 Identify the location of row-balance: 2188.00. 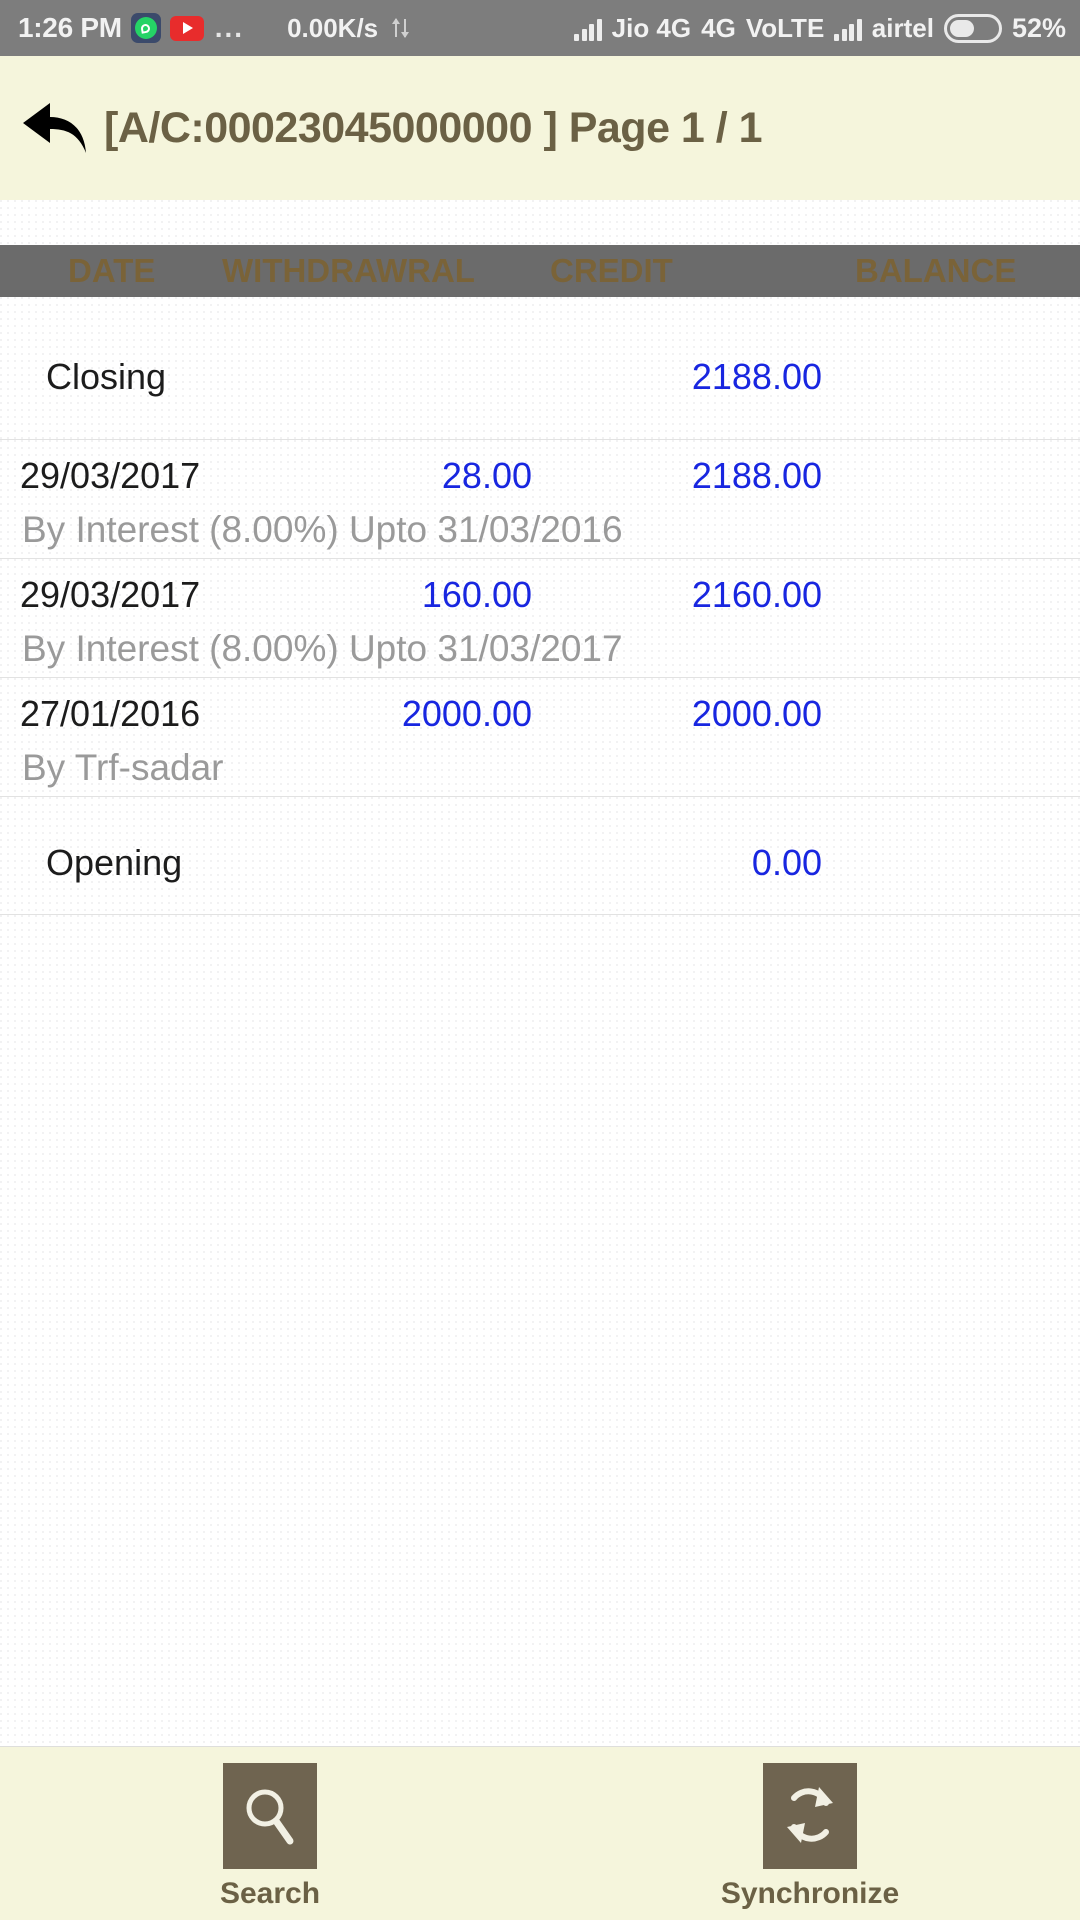
(756, 475).